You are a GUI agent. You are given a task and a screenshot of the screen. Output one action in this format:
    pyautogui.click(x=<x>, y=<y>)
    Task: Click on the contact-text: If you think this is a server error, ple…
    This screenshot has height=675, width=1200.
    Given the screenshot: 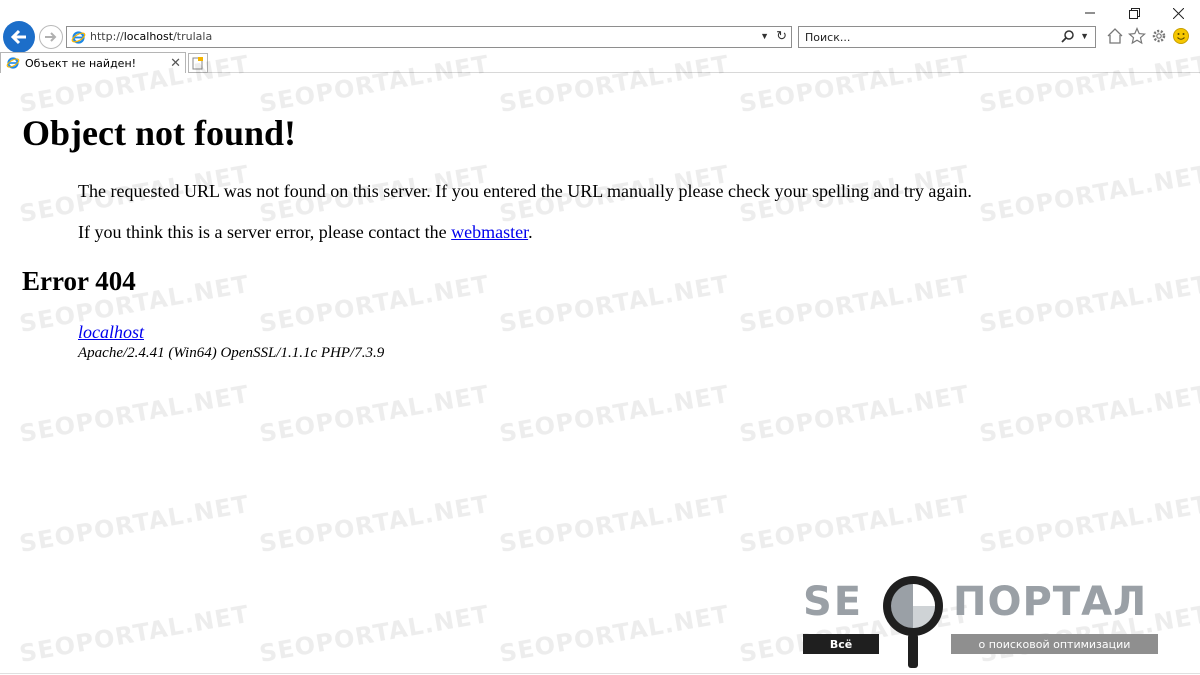 What is the action you would take?
    pyautogui.click(x=265, y=232)
    